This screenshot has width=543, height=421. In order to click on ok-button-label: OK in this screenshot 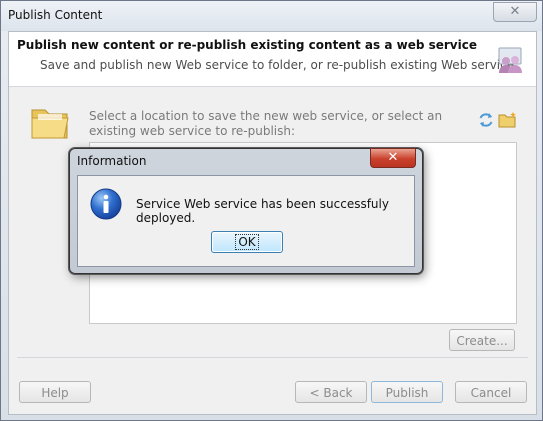, I will do `click(247, 242)`.